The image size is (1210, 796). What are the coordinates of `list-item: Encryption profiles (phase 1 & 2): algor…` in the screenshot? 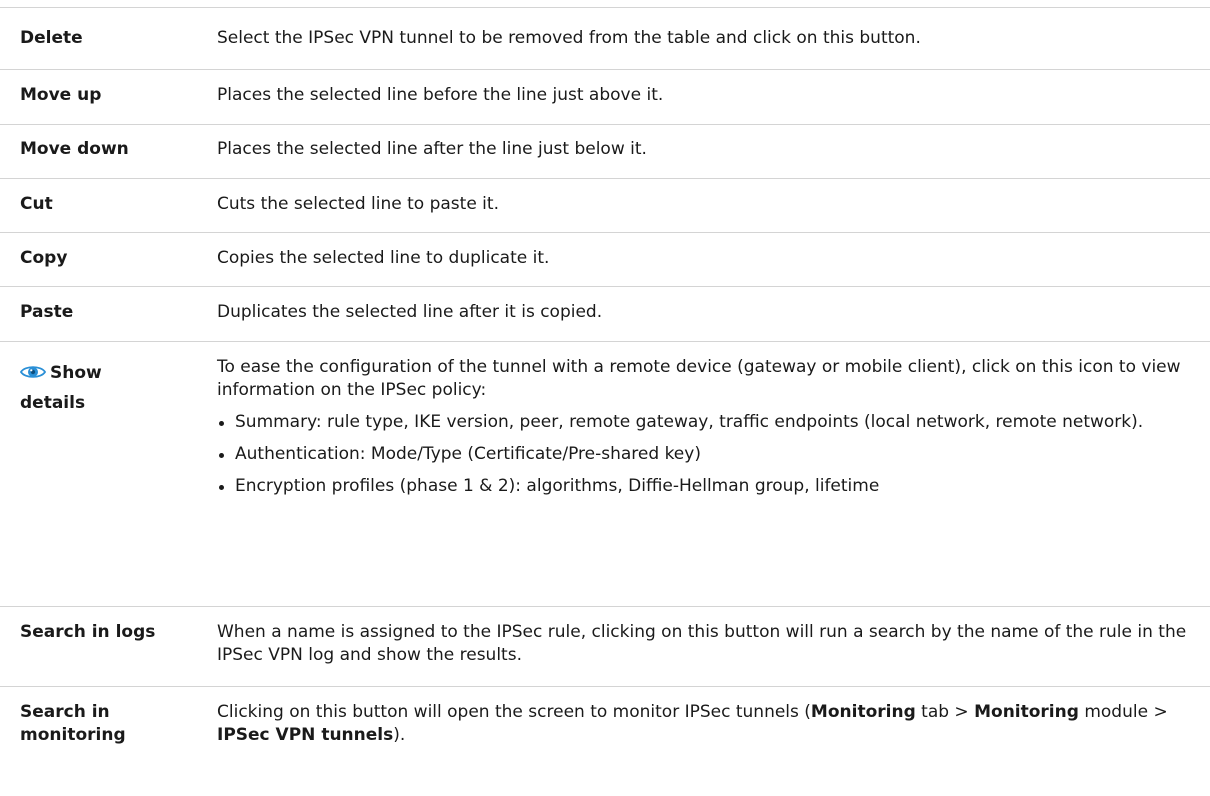 It's located at (709, 486).